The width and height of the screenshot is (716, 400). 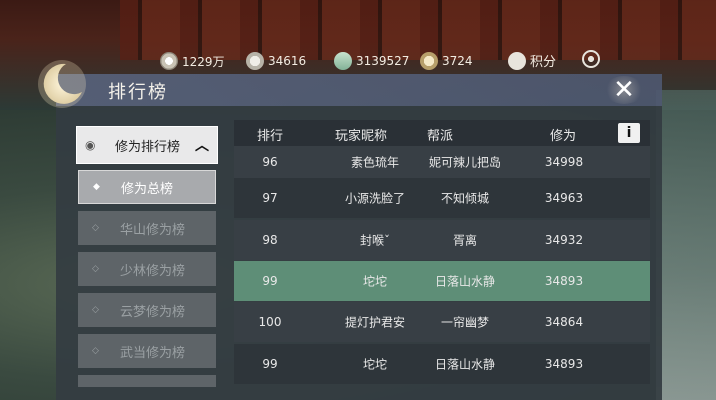 I want to click on currency-value: 3139527, so click(x=383, y=61).